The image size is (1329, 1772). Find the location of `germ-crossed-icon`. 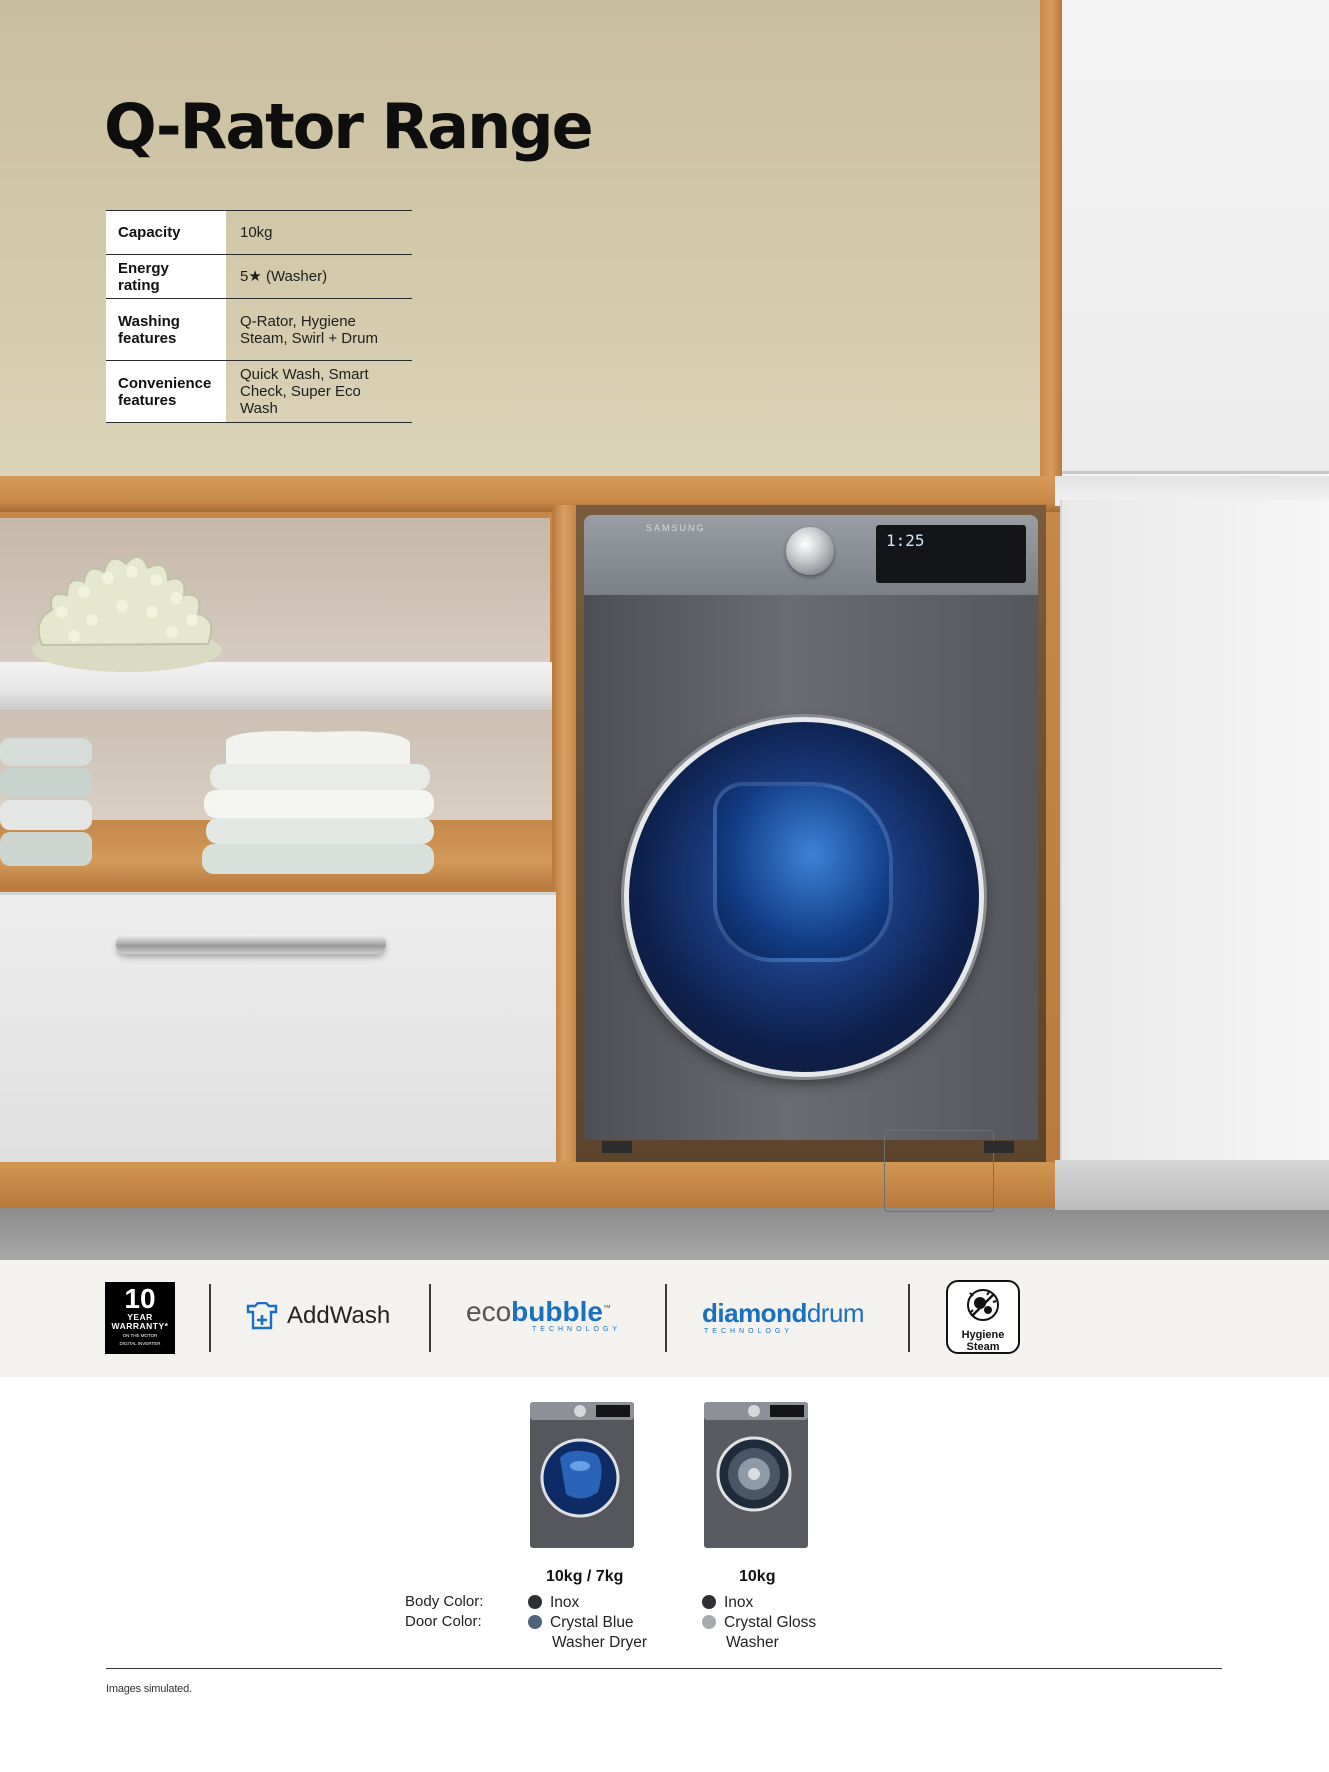

germ-crossed-icon is located at coordinates (983, 1305).